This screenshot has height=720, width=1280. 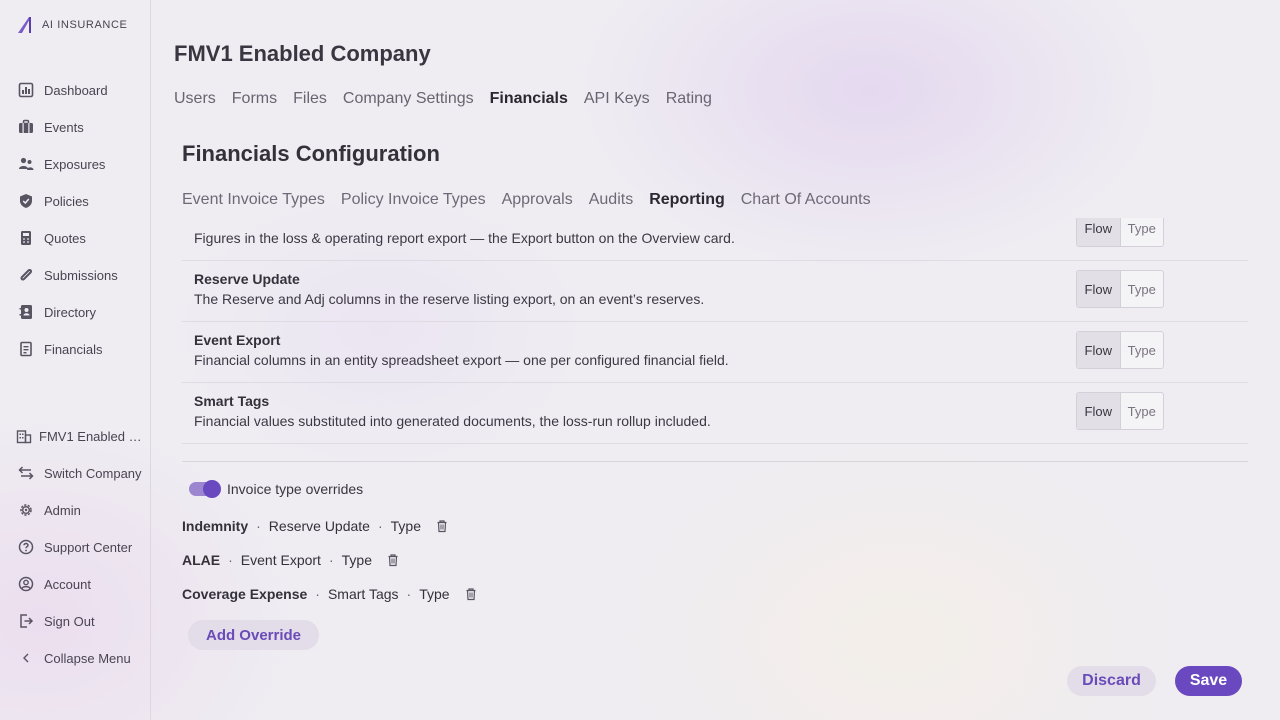 I want to click on tab-api-keys: API Keys, so click(x=617, y=99).